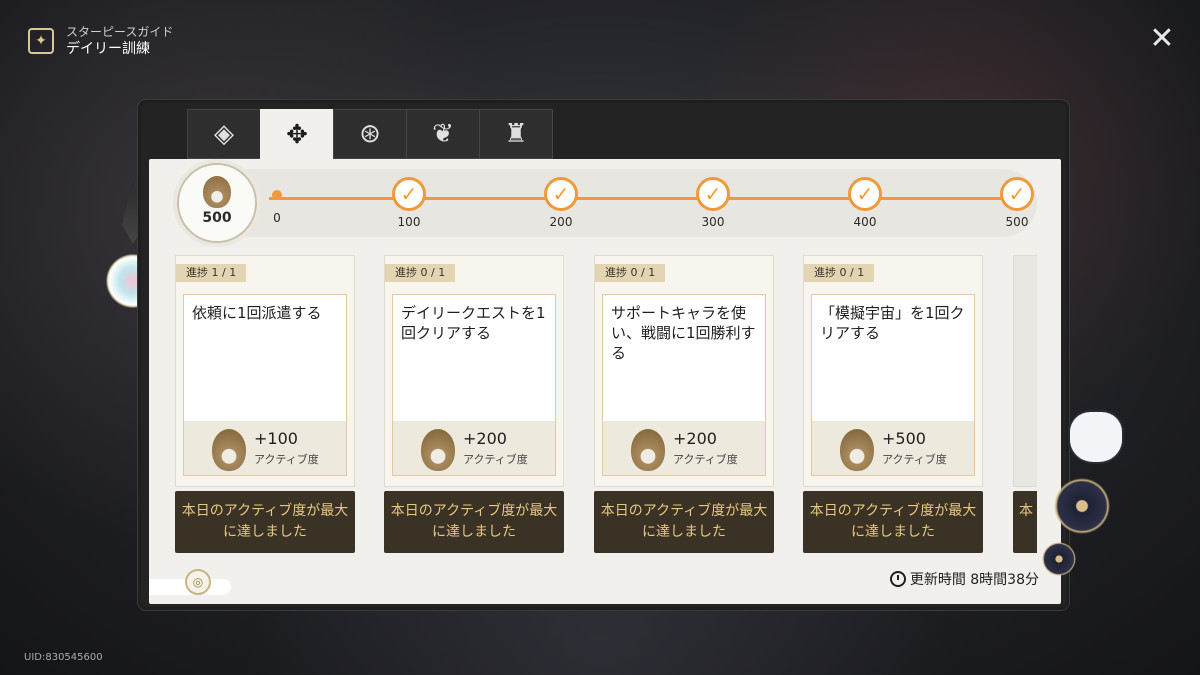 The height and width of the screenshot is (675, 1200). Describe the element at coordinates (974, 580) in the screenshot. I see `refresh-timer-text: 更新時間 8時間38分` at that location.